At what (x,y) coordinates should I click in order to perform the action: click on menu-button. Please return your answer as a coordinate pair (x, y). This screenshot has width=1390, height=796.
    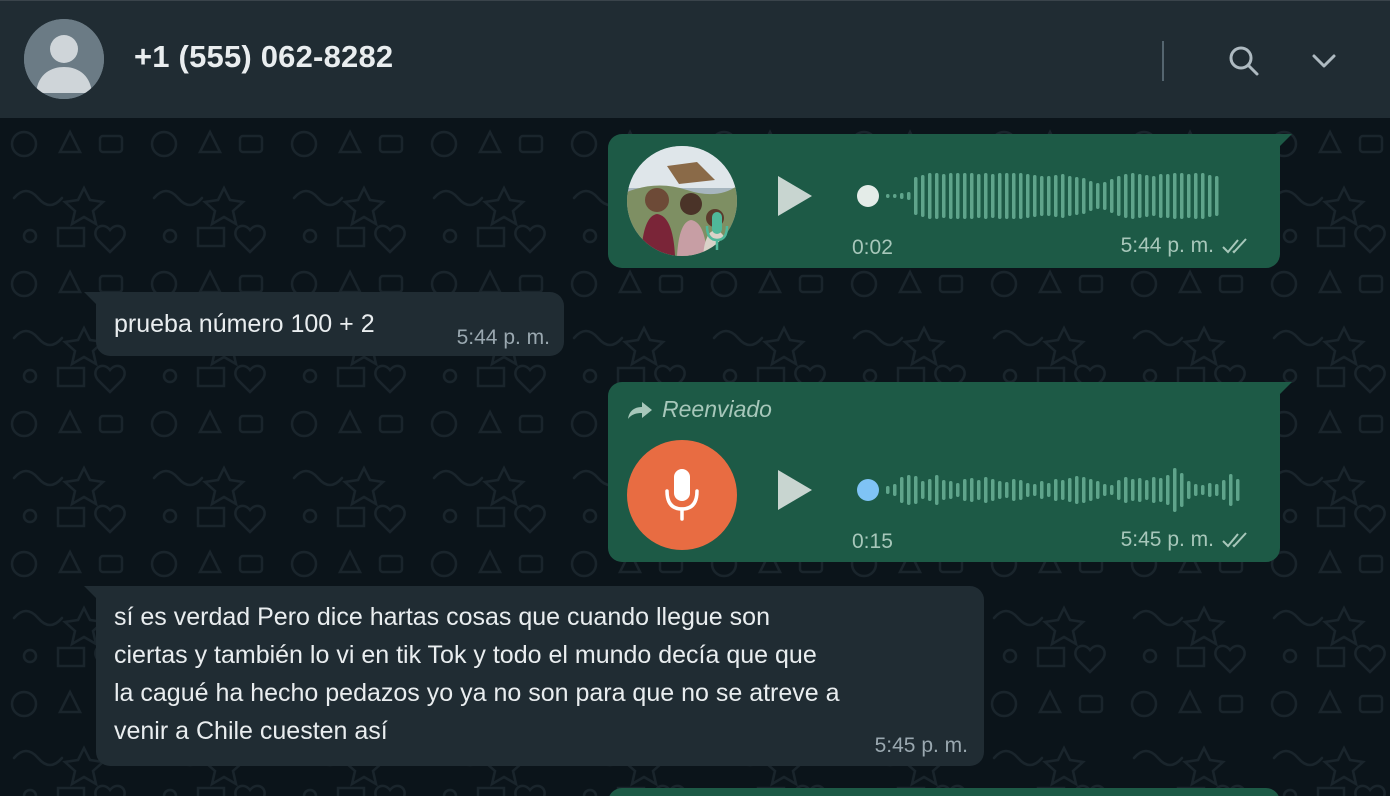
    Looking at the image, I should click on (1324, 61).